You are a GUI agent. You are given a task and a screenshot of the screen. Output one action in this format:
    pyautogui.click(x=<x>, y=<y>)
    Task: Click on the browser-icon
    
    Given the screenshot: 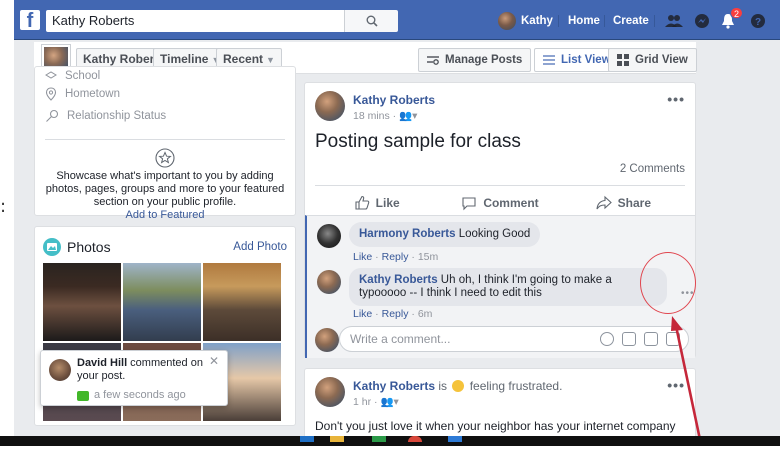 What is the action you would take?
    pyautogui.click(x=415, y=439)
    